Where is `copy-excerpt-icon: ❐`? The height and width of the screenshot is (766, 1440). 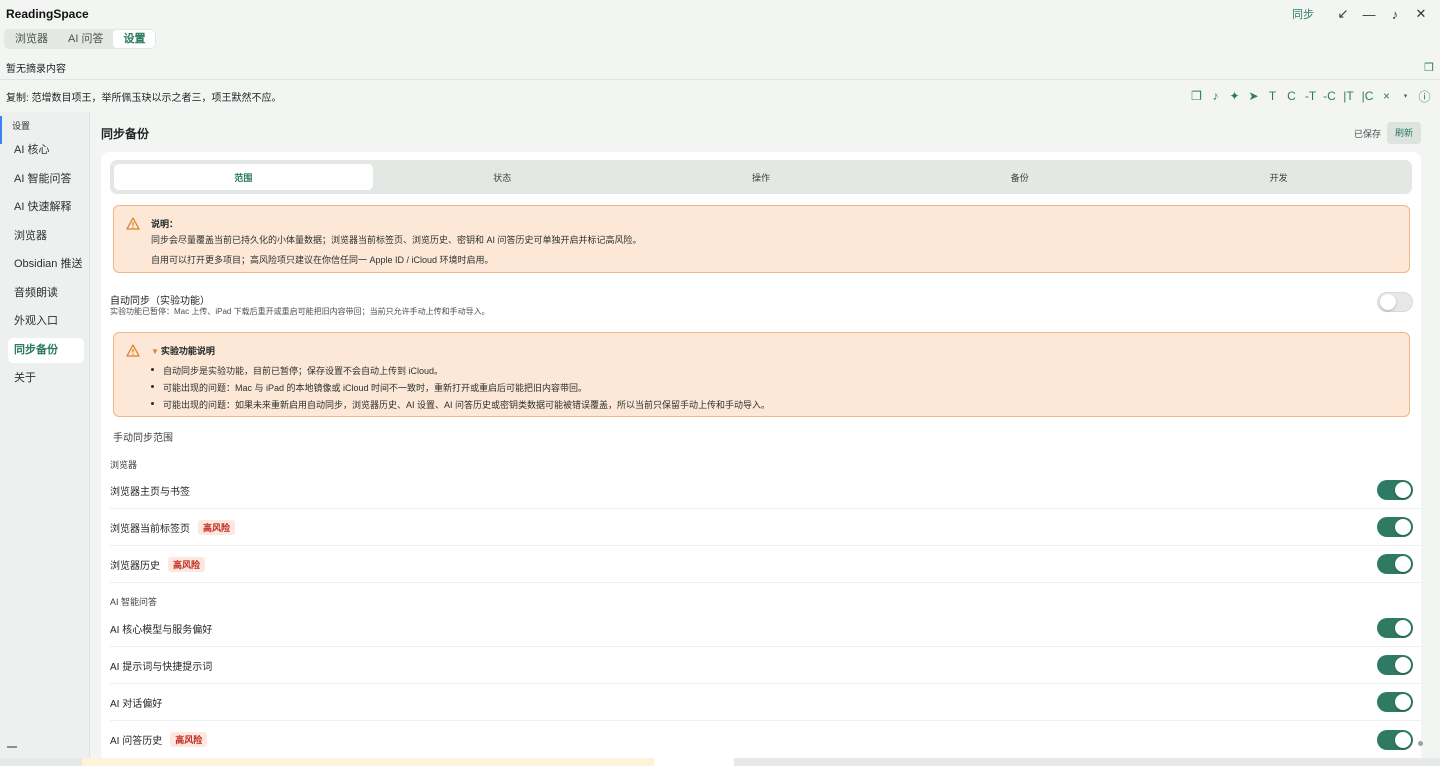
copy-excerpt-icon: ❐ is located at coordinates (1429, 67).